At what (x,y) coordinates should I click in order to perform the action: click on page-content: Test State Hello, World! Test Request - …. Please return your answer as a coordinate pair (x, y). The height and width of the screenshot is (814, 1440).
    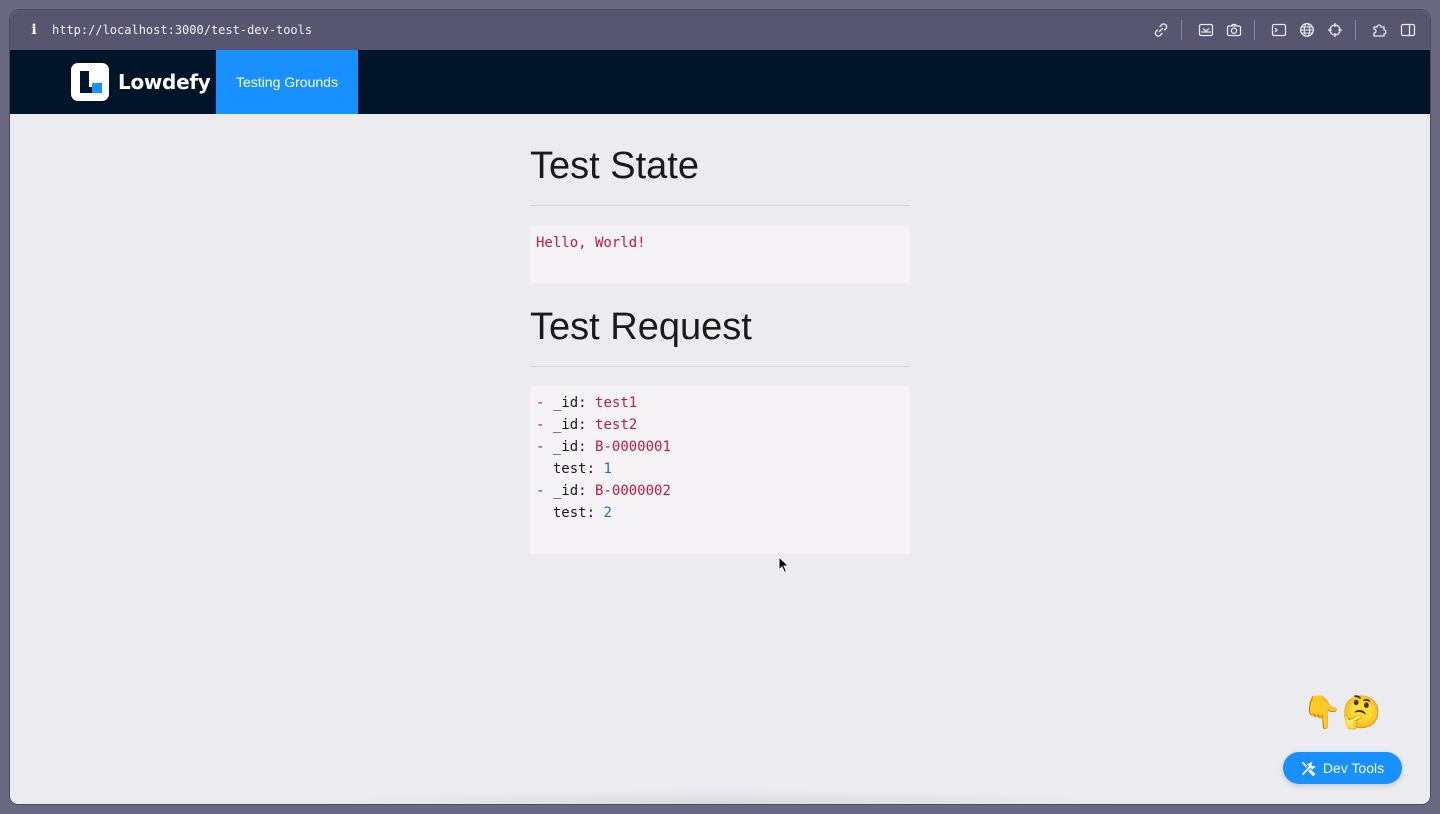
    Looking at the image, I should click on (720, 334).